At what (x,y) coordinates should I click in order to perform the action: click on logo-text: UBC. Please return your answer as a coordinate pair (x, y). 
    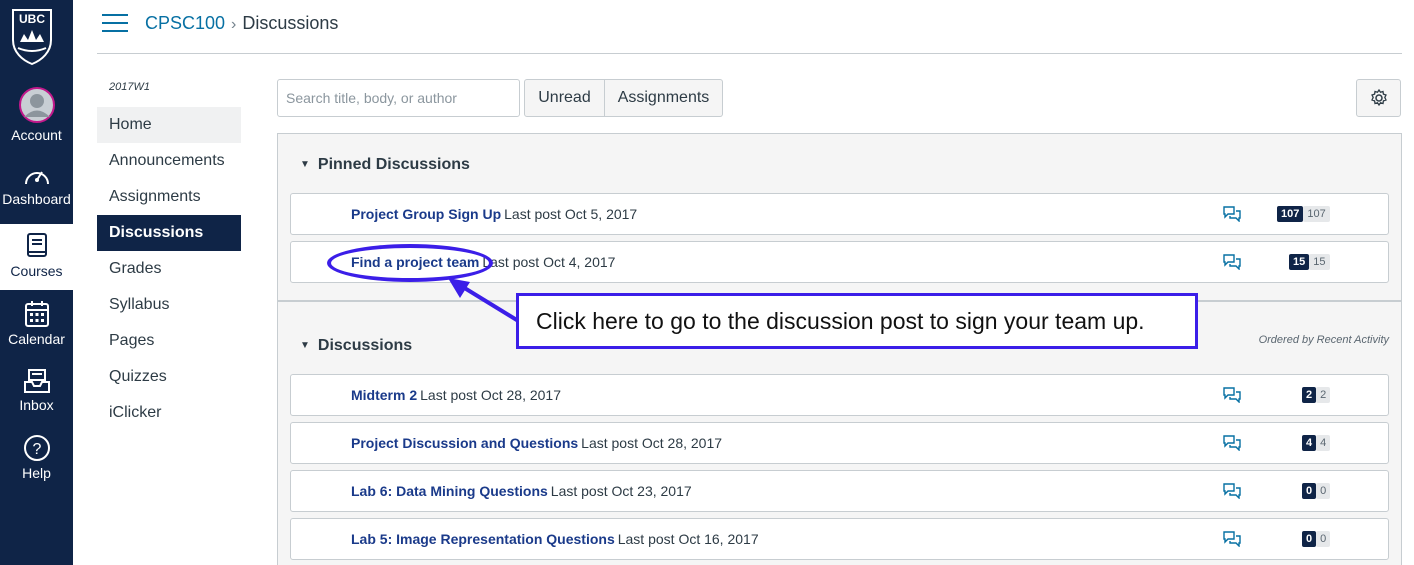
    Looking at the image, I should click on (32, 19).